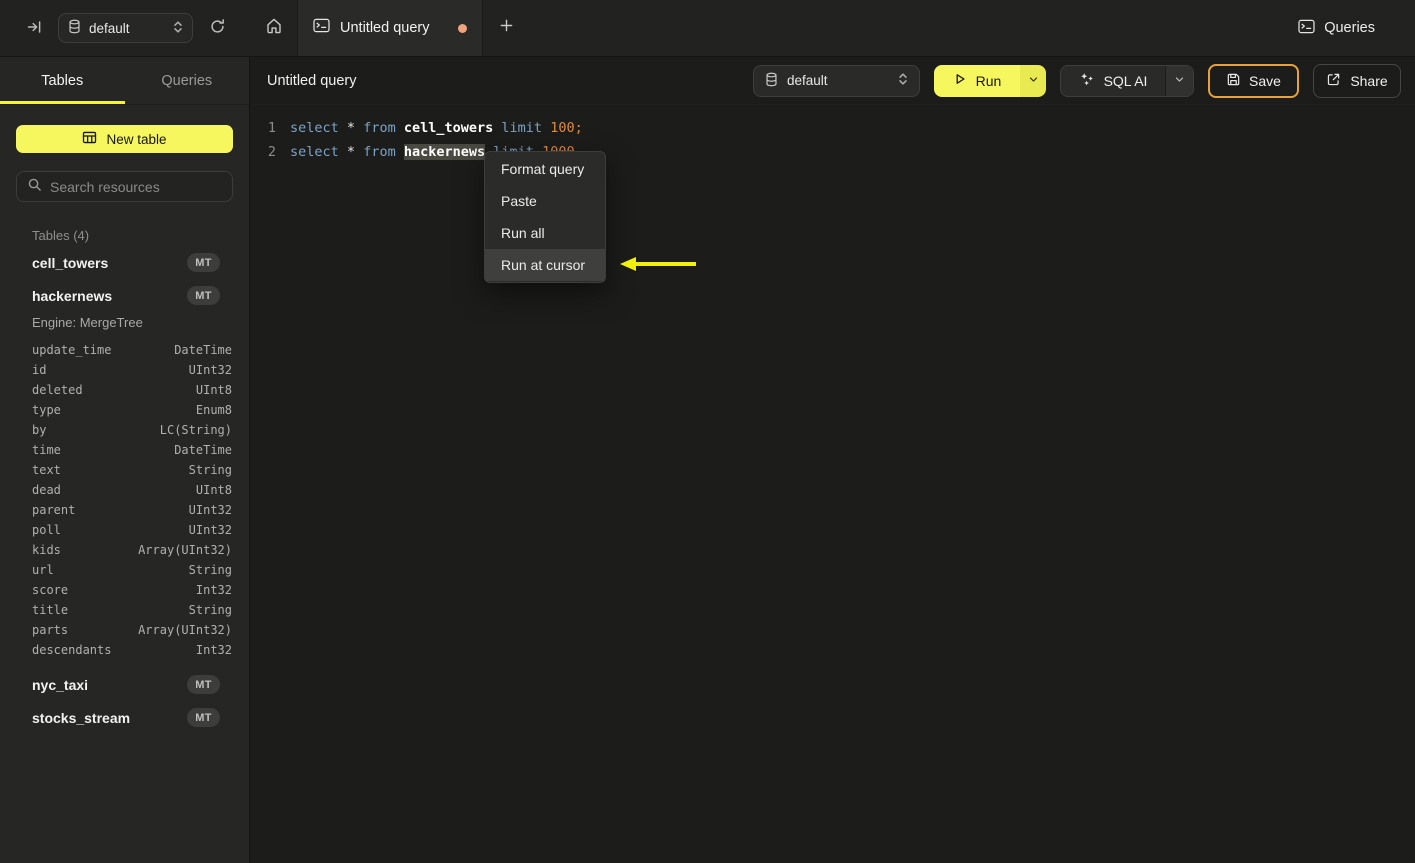 The image size is (1415, 863). Describe the element at coordinates (545, 265) in the screenshot. I see `menu-item-run-at-cursor: Run at cursor` at that location.